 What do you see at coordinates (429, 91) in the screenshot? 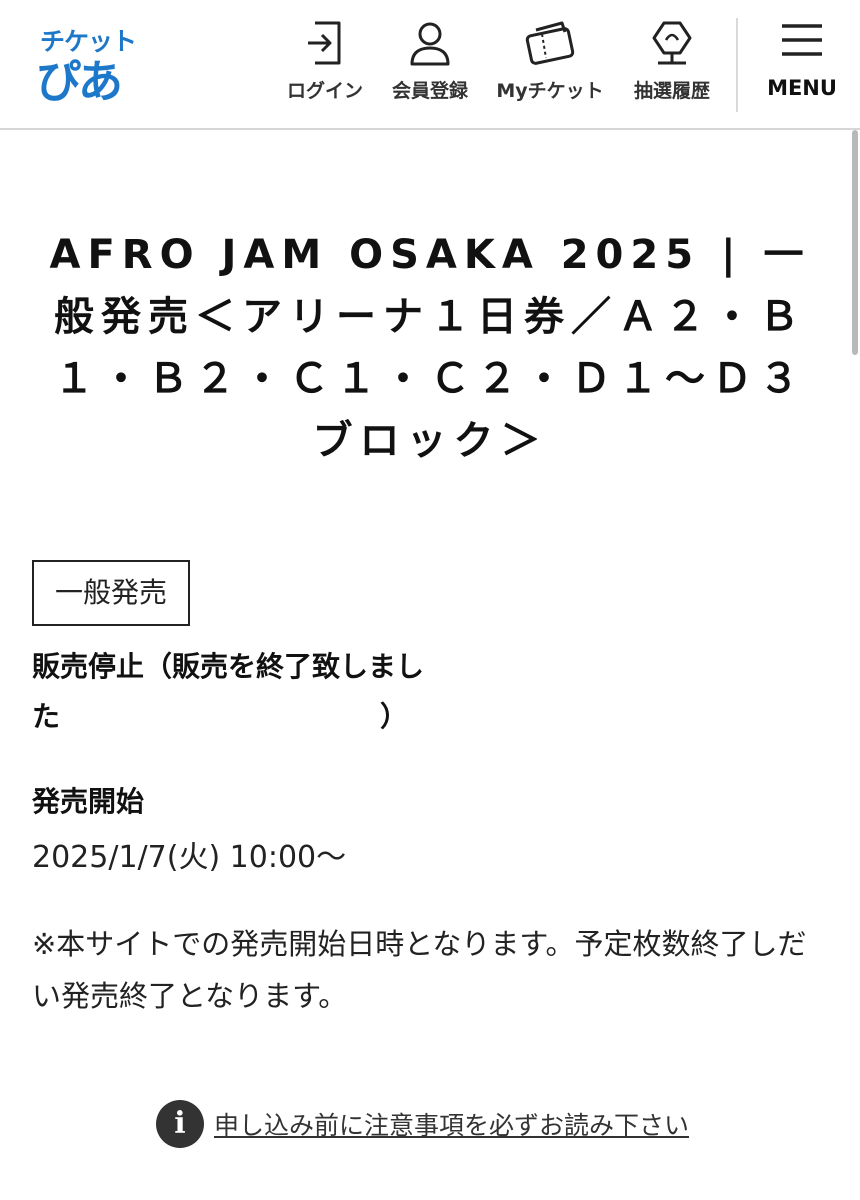
I see `nav-register-label: 会員登録` at bounding box center [429, 91].